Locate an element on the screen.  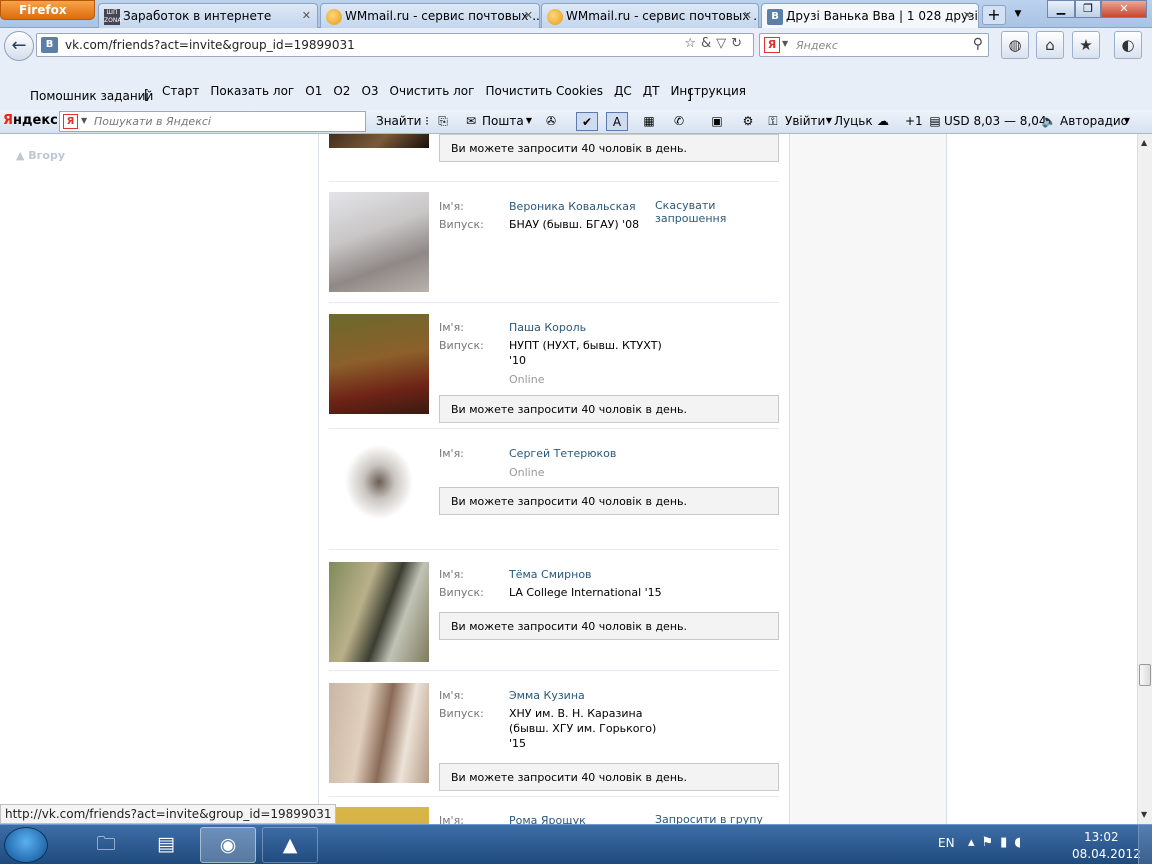
helper-clear-cookies: Почистить Cookies is located at coordinates (544, 91).